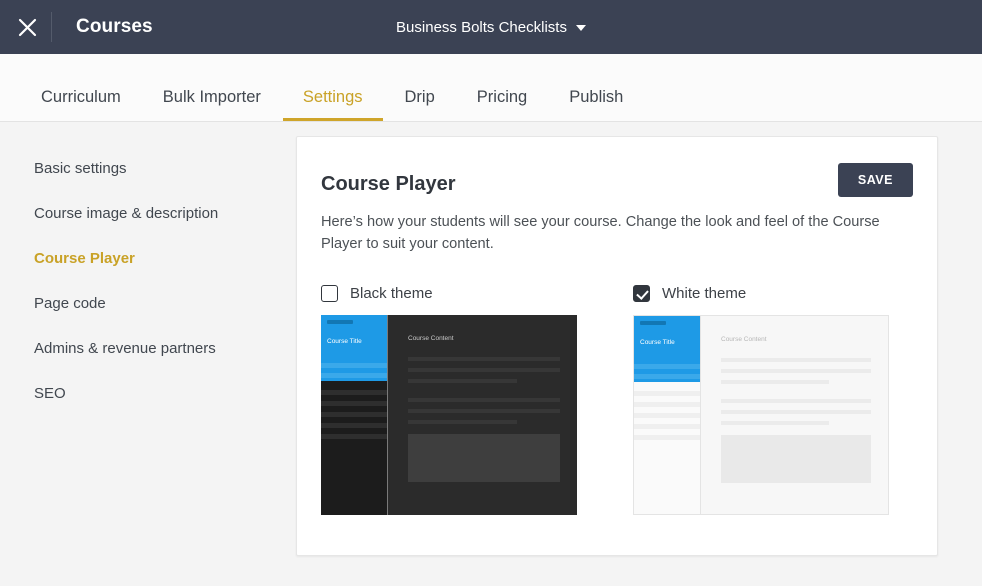 The image size is (982, 586). Describe the element at coordinates (449, 294) in the screenshot. I see `black-theme-checkbox-row: Black theme` at that location.